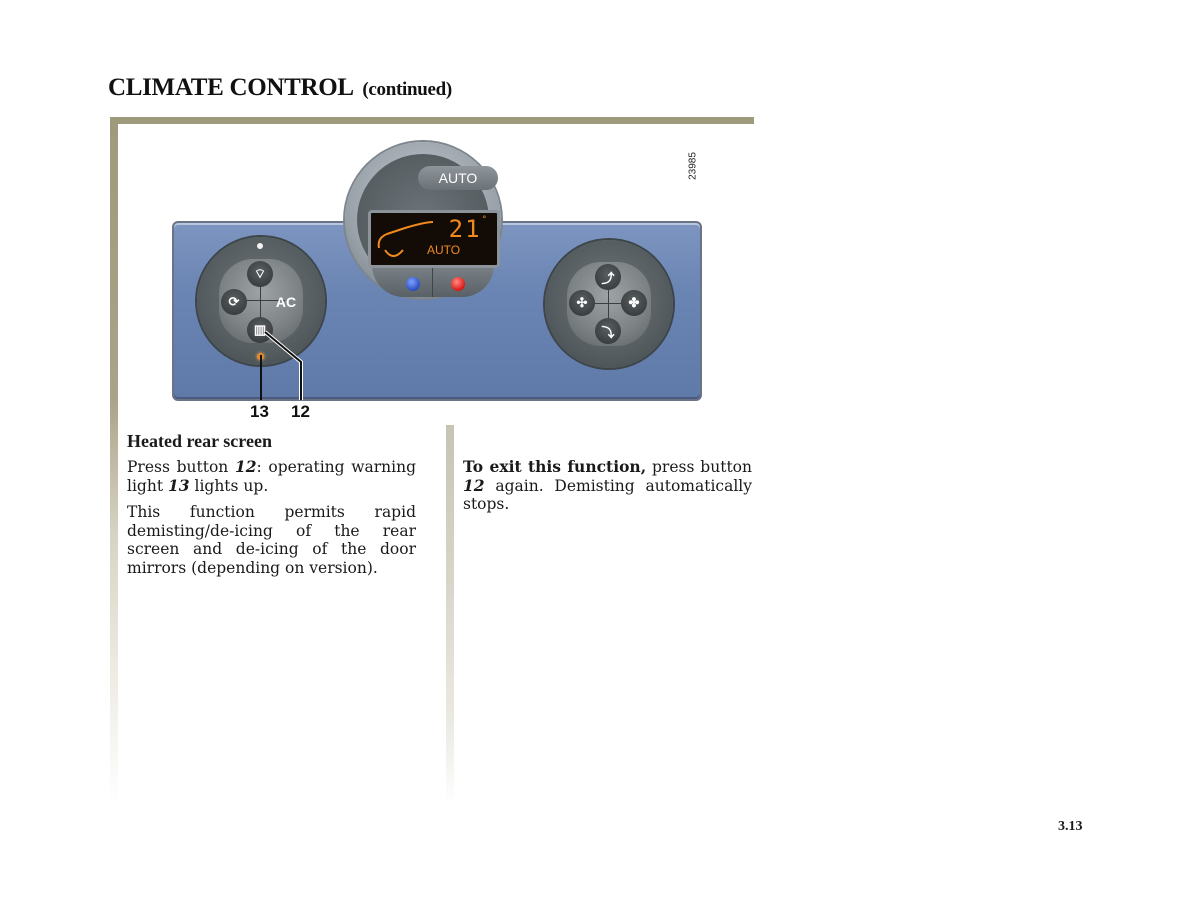 This screenshot has width=1200, height=916. I want to click on callout-13: 13, so click(259, 411).